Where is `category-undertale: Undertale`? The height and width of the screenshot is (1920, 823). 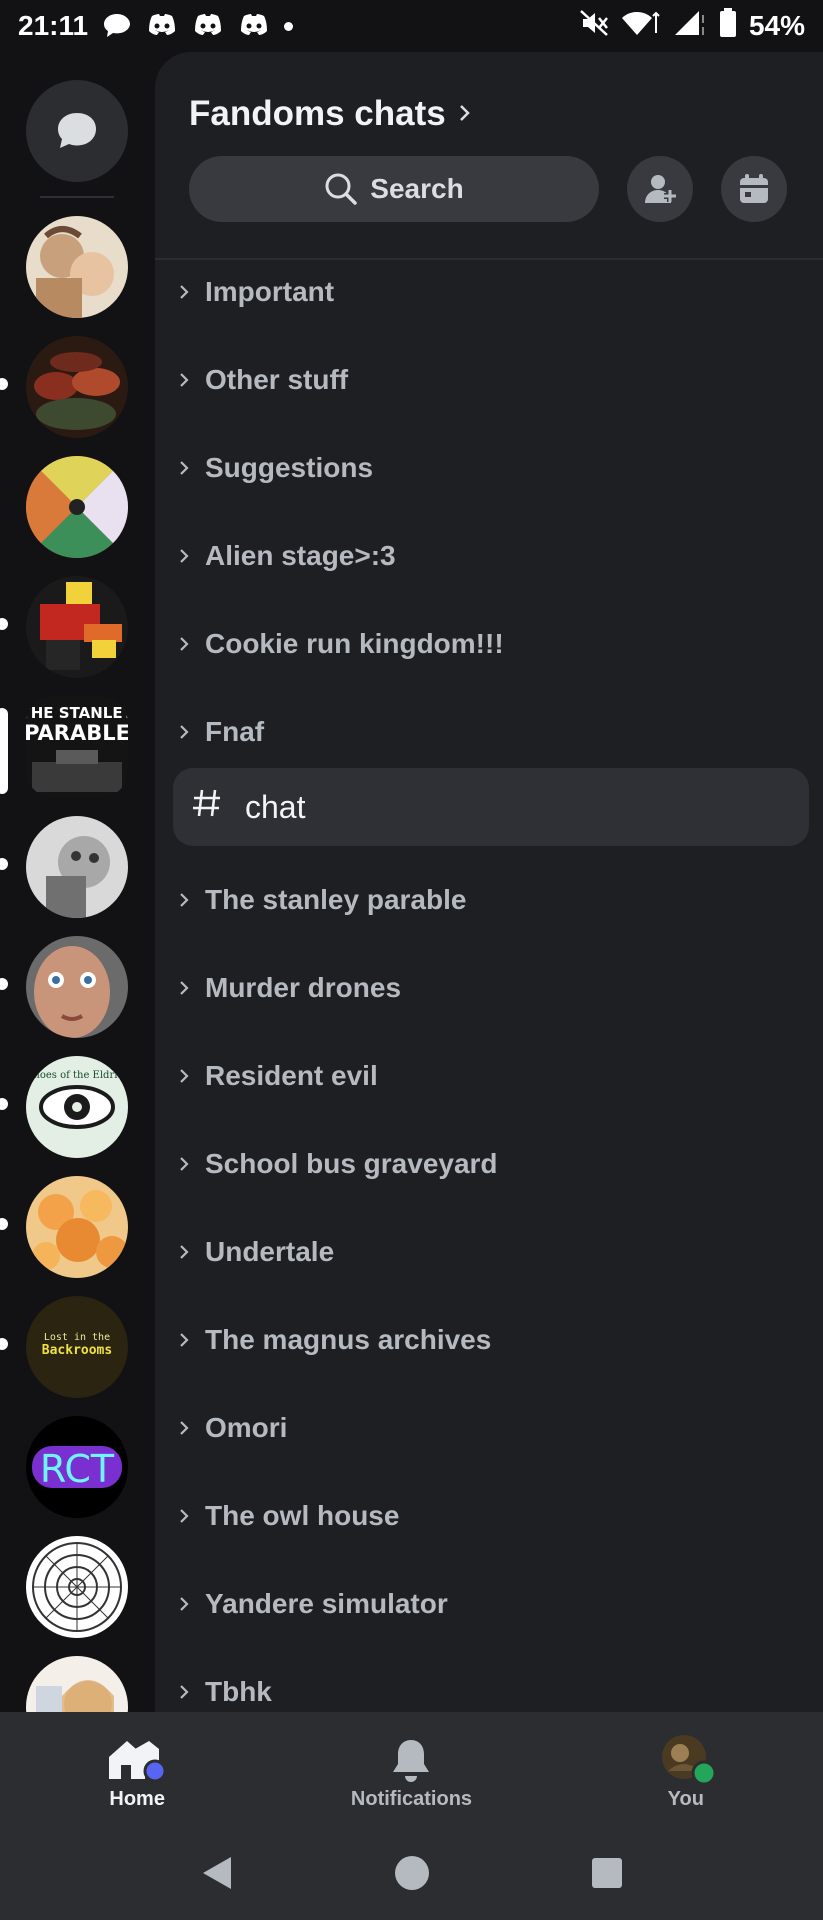
category-undertale: Undertale is located at coordinates (251, 1252).